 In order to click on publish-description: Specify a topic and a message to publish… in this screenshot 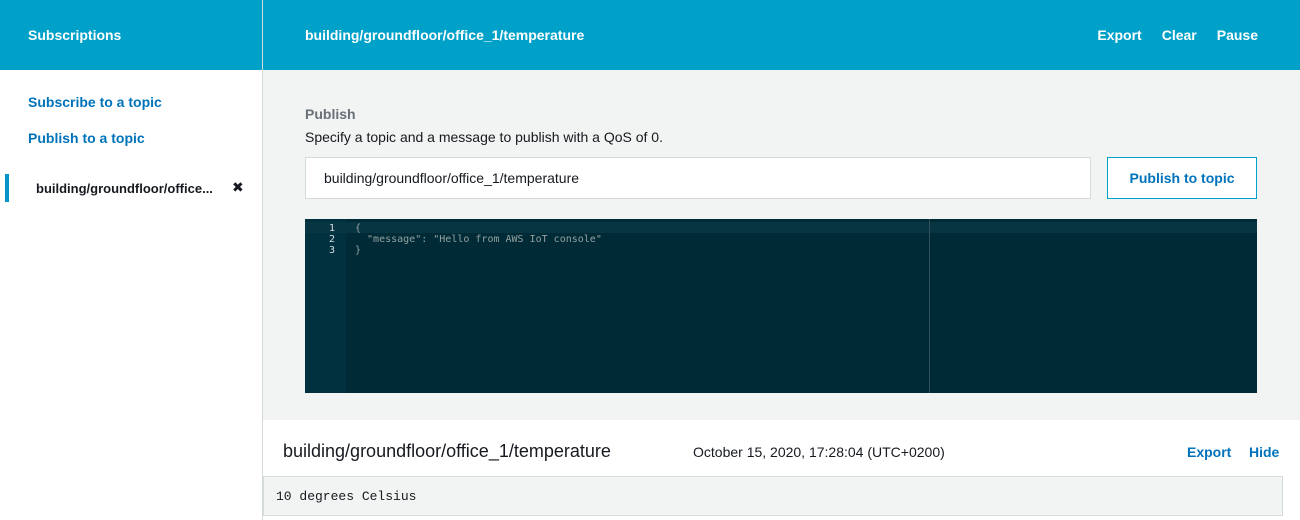, I will do `click(484, 137)`.